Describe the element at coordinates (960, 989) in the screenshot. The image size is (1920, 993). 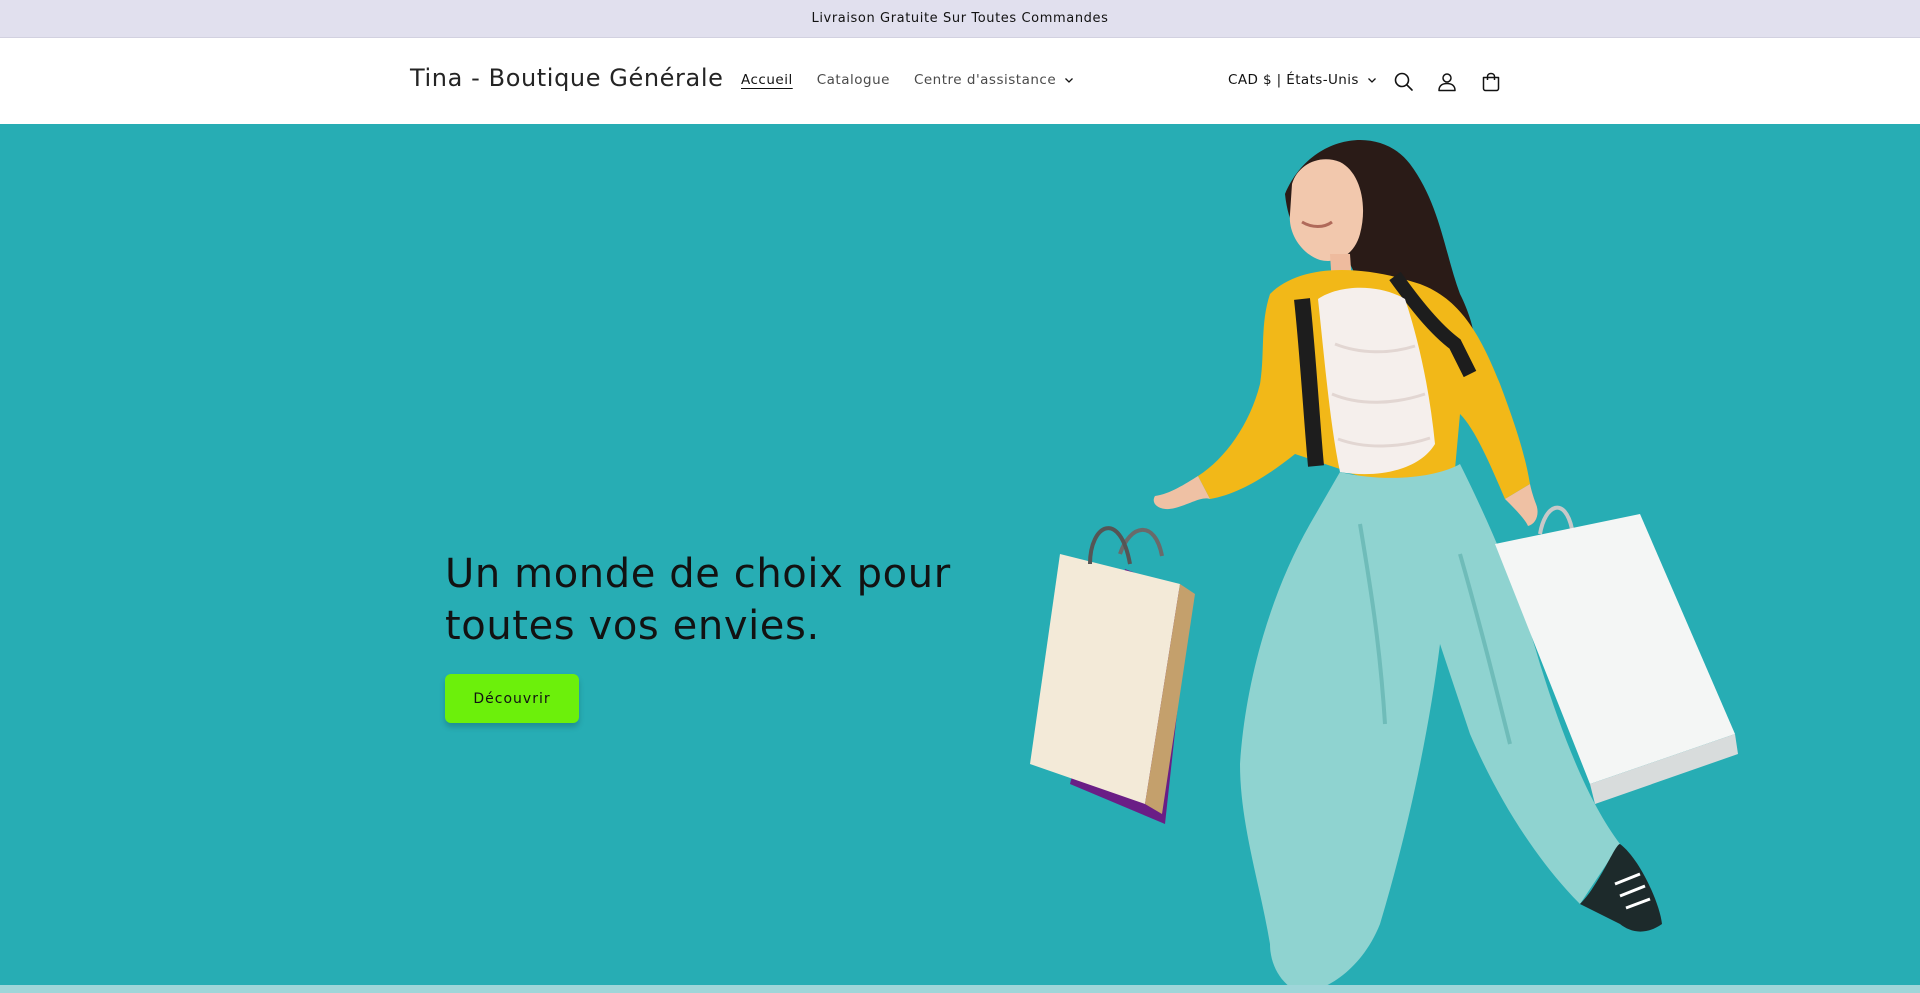
I see `hero-bottom-divider` at that location.